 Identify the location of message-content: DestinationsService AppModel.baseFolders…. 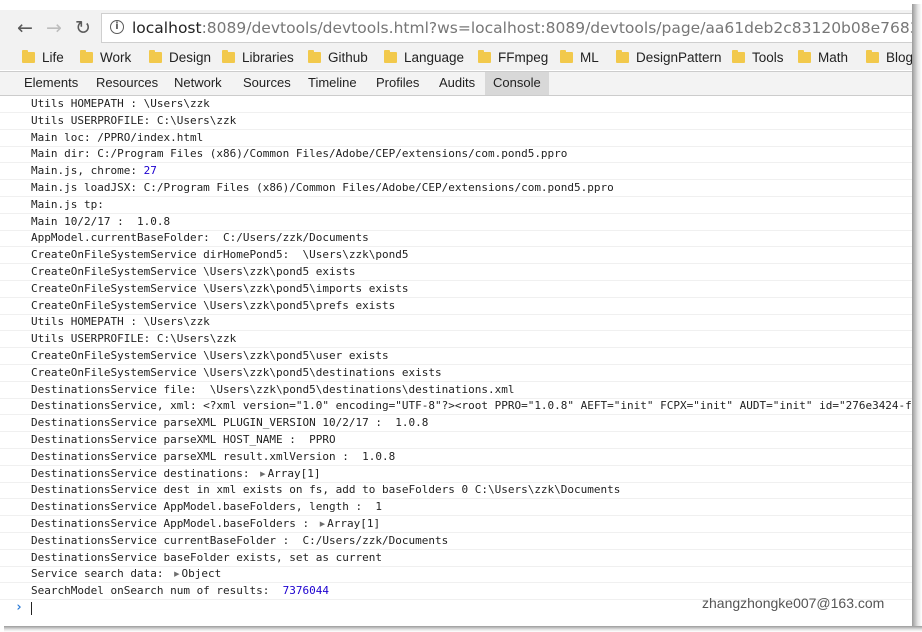
(206, 507).